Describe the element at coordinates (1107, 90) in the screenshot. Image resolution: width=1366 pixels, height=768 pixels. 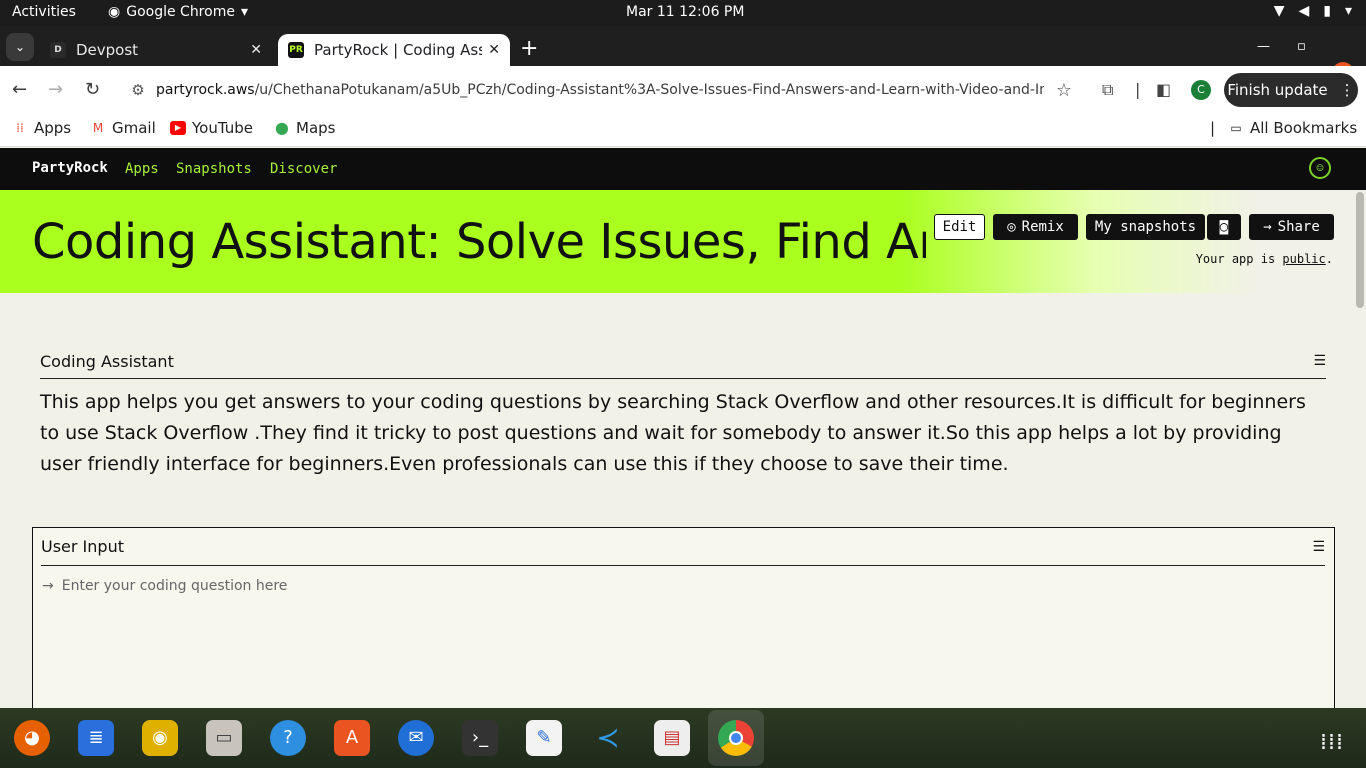
I see `extensions-icon: ⧉` at that location.